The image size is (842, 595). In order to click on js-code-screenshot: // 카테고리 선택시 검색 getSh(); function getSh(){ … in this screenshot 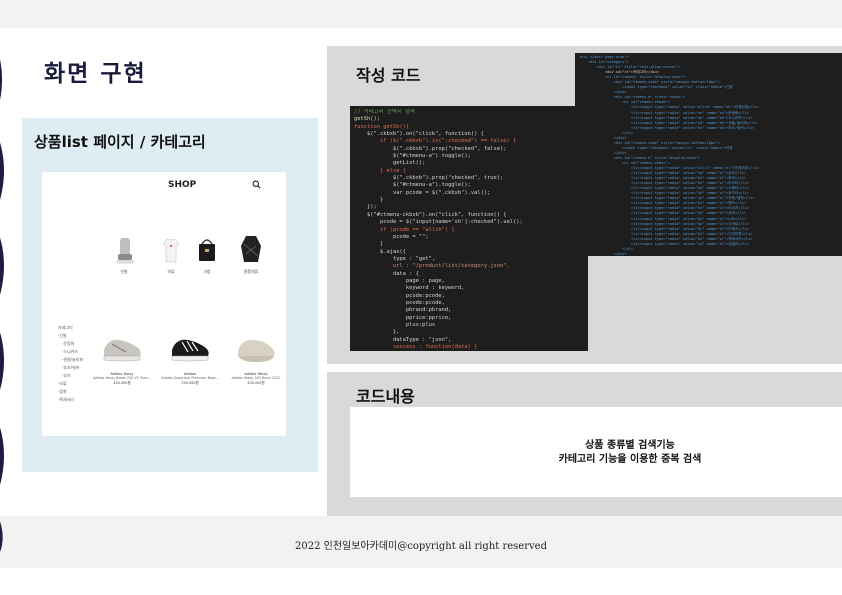, I will do `click(469, 228)`.